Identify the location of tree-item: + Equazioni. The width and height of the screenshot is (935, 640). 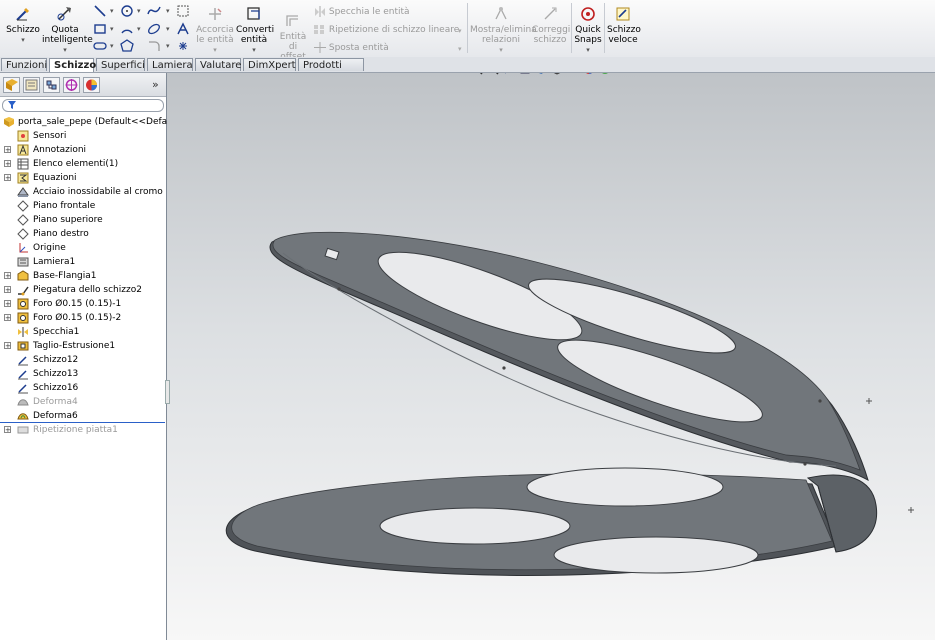
(83, 178).